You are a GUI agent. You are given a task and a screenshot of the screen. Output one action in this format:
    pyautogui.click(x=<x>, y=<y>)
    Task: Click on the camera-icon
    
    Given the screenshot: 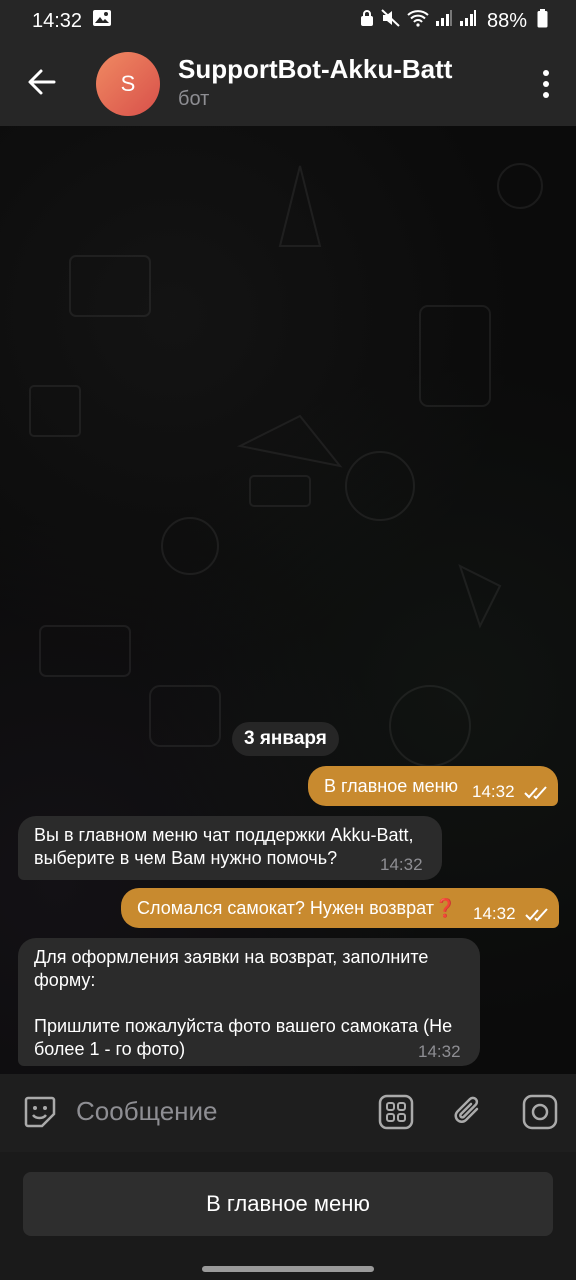 What is the action you would take?
    pyautogui.click(x=540, y=1112)
    